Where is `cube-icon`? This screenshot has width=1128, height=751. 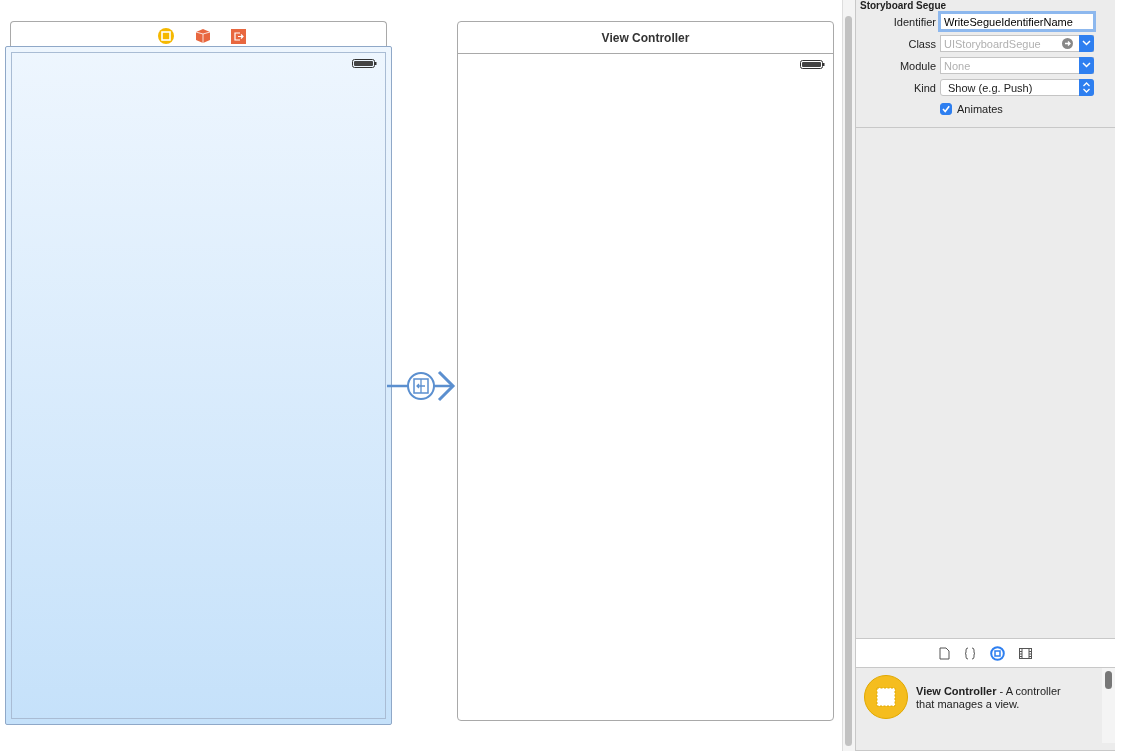 cube-icon is located at coordinates (203, 36).